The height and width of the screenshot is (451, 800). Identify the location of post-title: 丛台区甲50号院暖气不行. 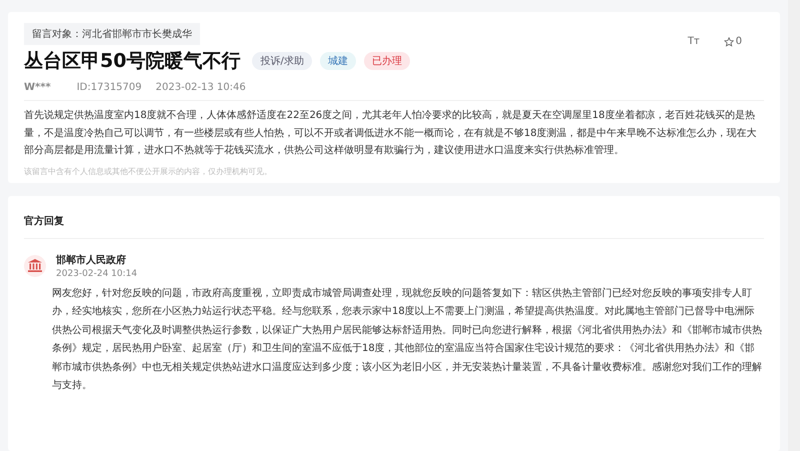
(132, 61).